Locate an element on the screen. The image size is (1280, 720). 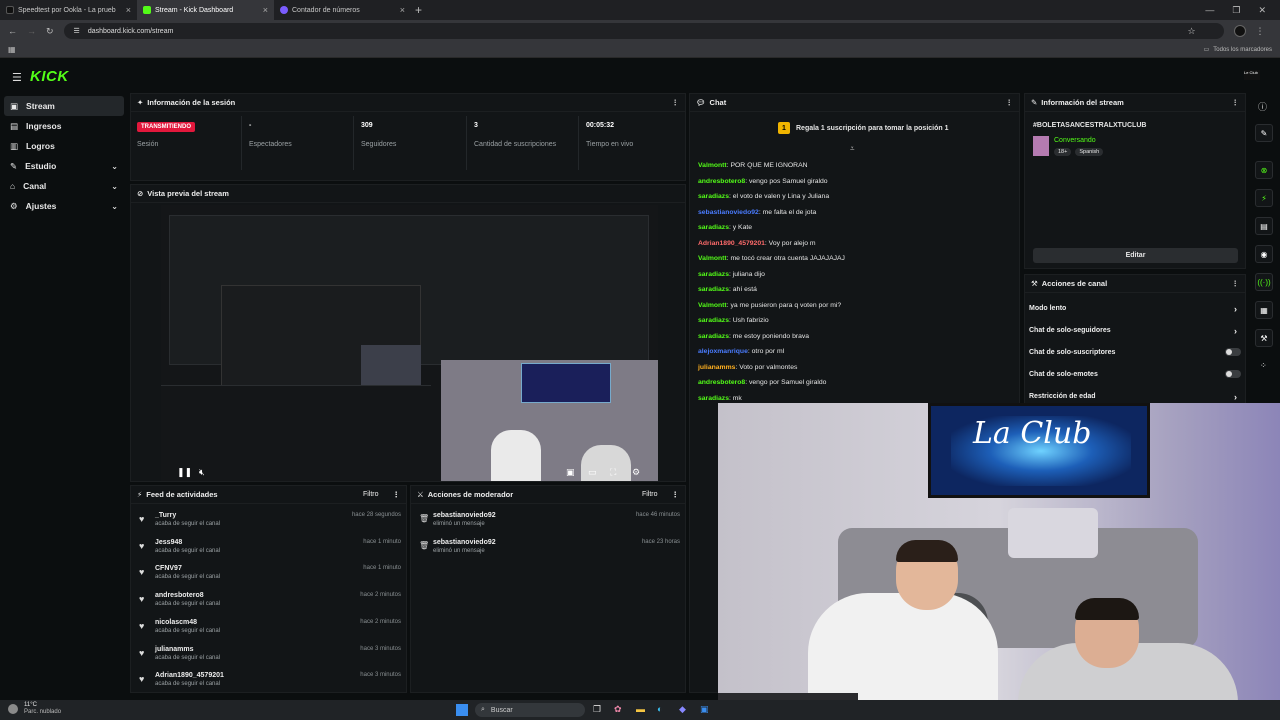
user-avatar: Le Club is located at coordinates (1252, 75).